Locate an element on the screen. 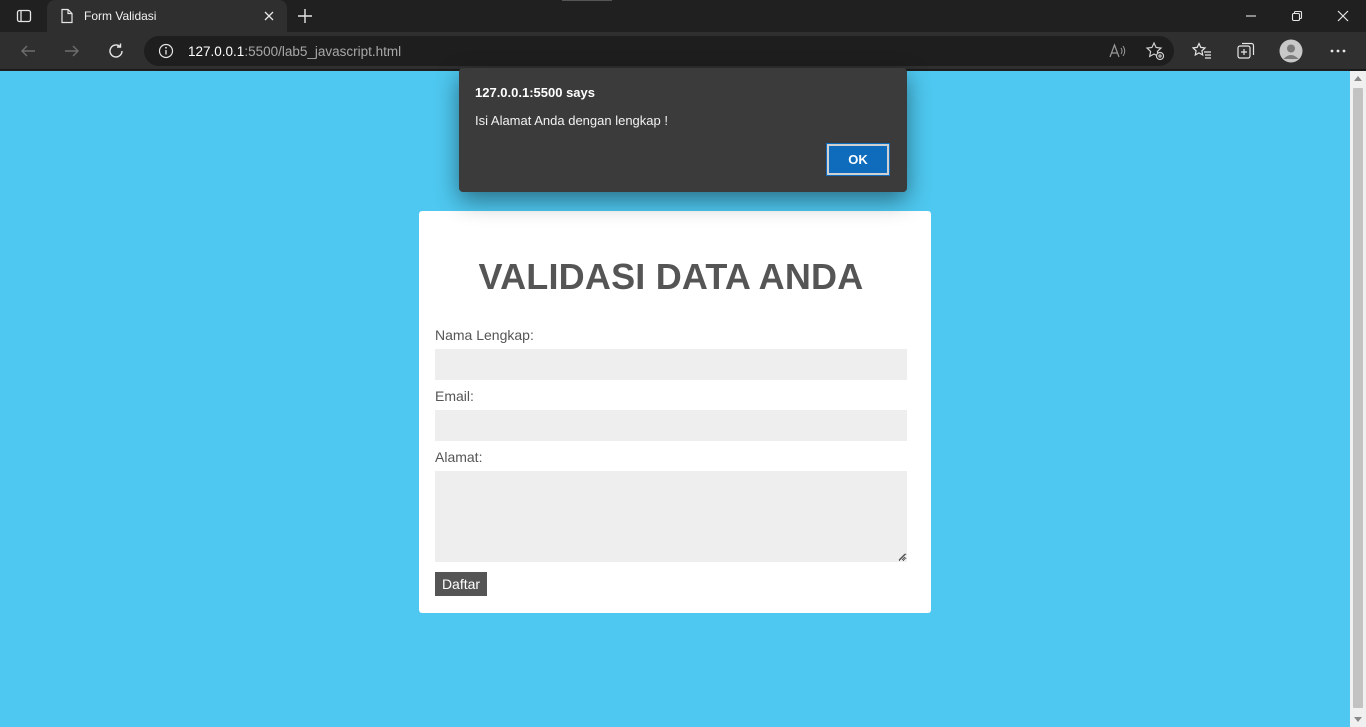 The width and height of the screenshot is (1366, 727). tab-actions-icon is located at coordinates (24, 16).